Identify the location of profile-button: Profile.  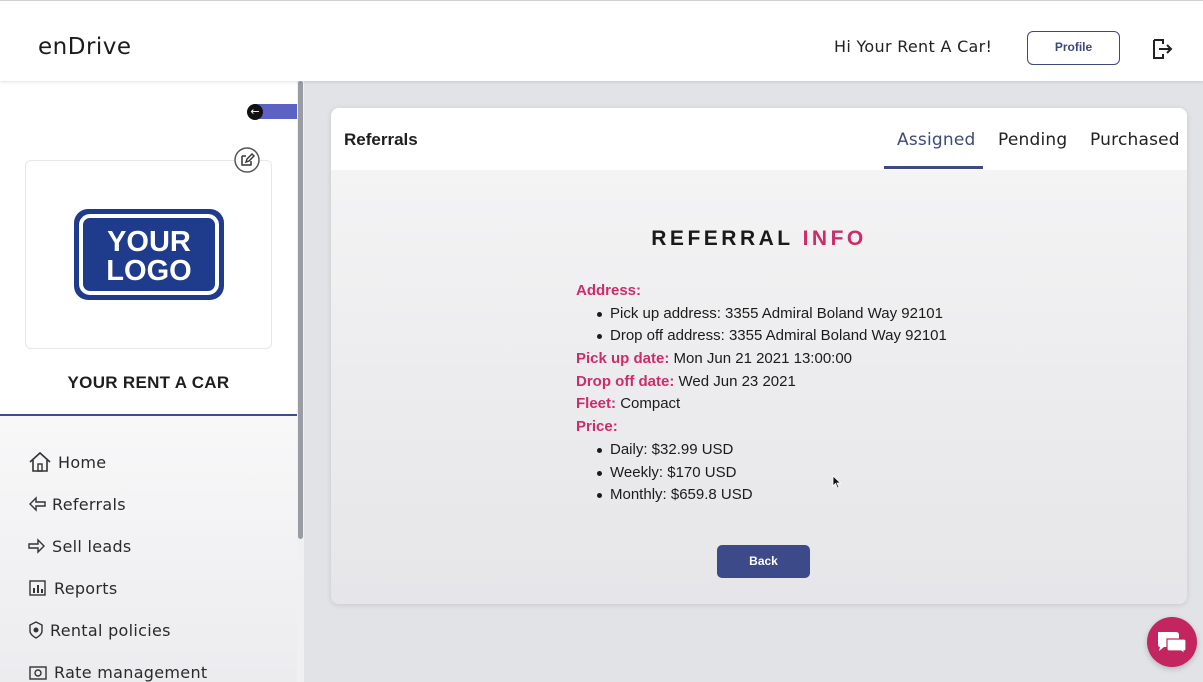
(1073, 48).